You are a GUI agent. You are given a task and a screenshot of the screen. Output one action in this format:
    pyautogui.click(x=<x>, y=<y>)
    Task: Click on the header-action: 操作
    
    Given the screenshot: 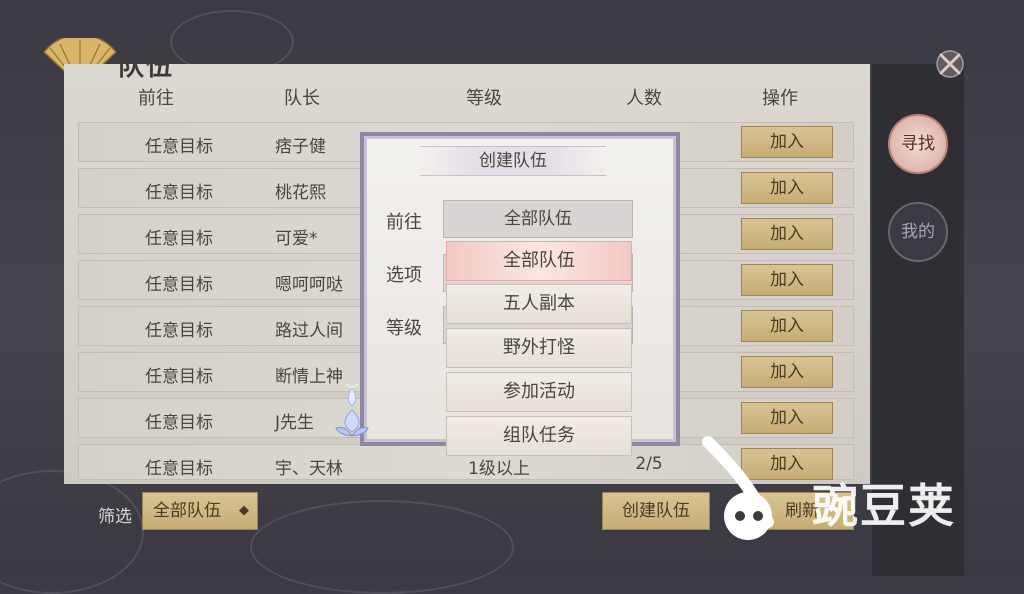 What is the action you would take?
    pyautogui.click(x=780, y=98)
    